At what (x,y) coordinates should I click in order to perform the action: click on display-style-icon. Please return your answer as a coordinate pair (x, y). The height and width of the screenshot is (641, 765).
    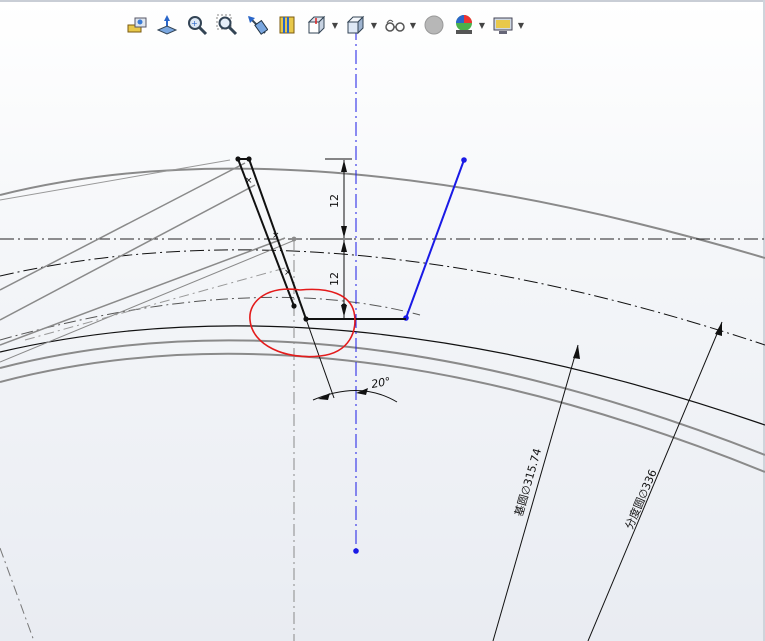
    Looking at the image, I should click on (355, 25).